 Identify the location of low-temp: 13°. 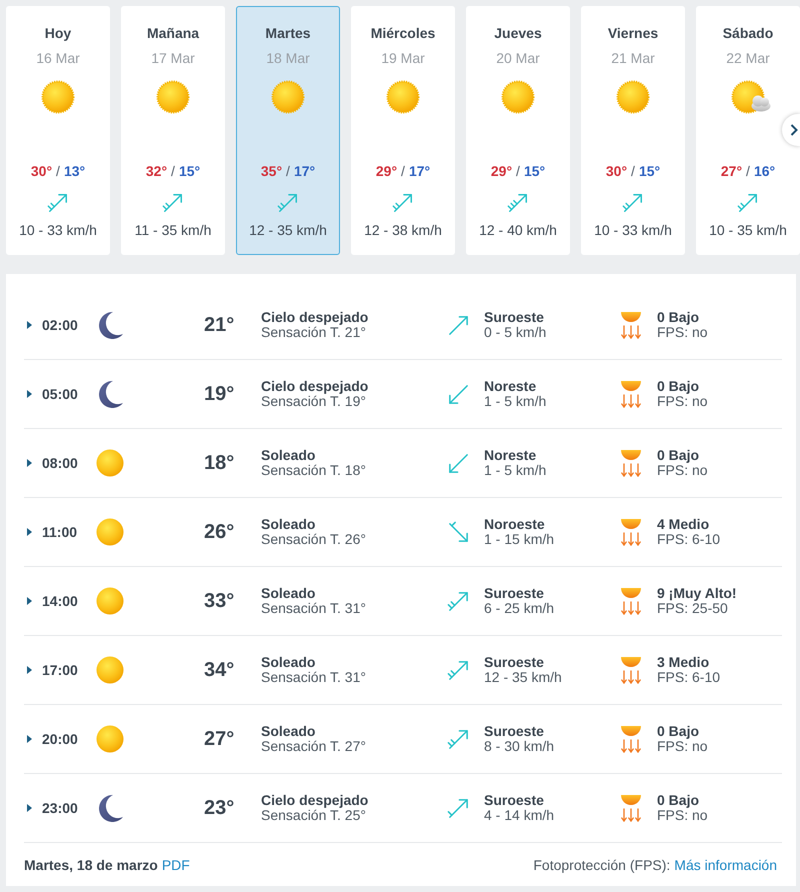
(75, 171).